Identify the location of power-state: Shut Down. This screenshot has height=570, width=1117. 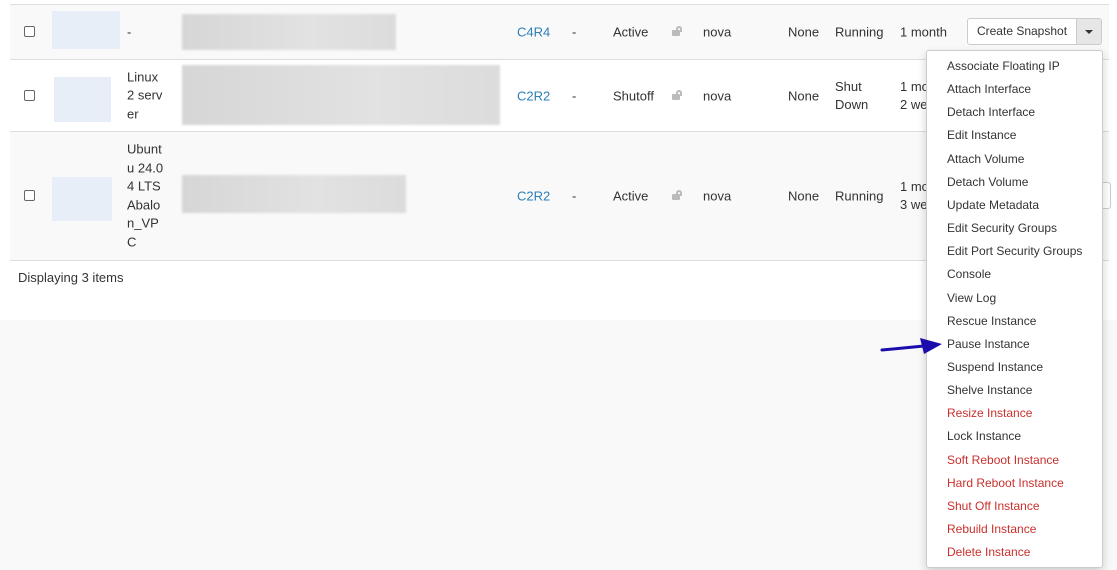
(852, 95).